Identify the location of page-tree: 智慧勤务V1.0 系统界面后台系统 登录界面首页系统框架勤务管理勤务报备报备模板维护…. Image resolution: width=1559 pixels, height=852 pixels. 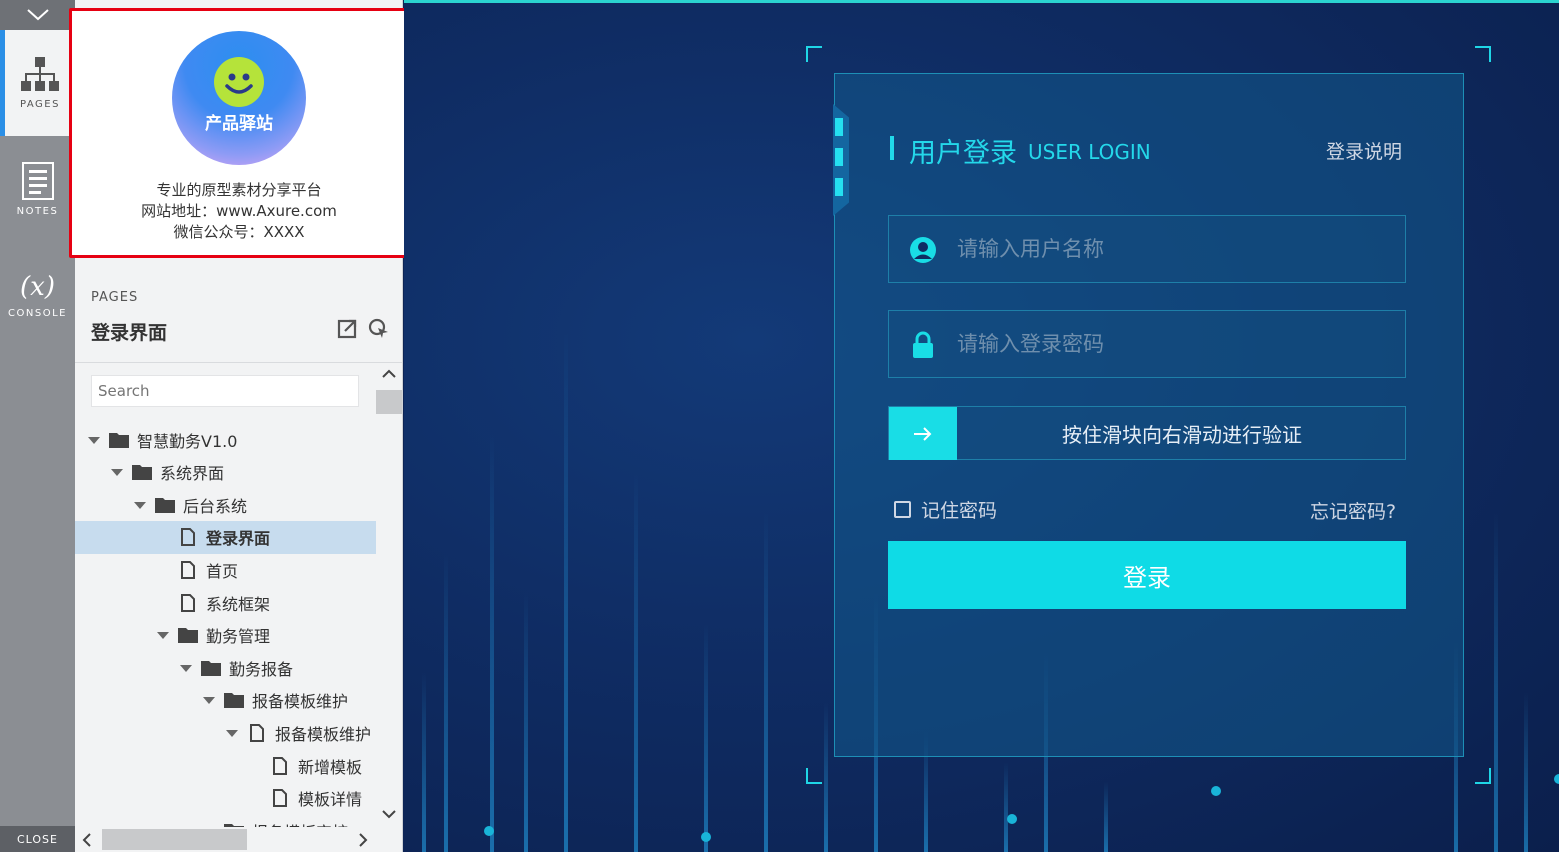
(225, 625).